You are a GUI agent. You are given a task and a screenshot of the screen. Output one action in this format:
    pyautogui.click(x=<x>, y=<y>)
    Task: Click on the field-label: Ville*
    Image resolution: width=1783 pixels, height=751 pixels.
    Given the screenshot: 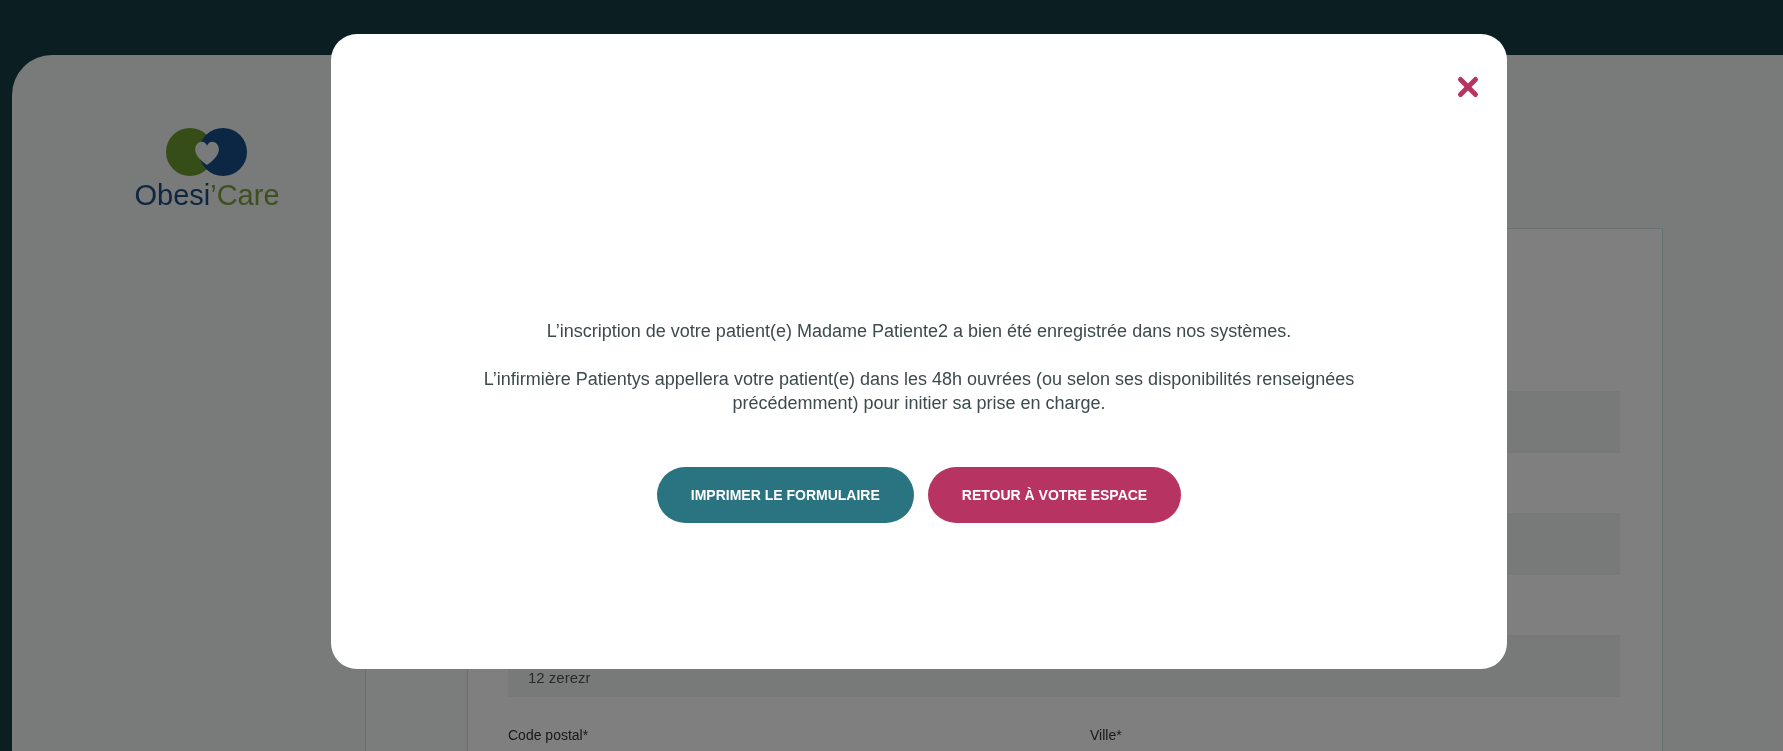 What is the action you would take?
    pyautogui.click(x=1106, y=735)
    